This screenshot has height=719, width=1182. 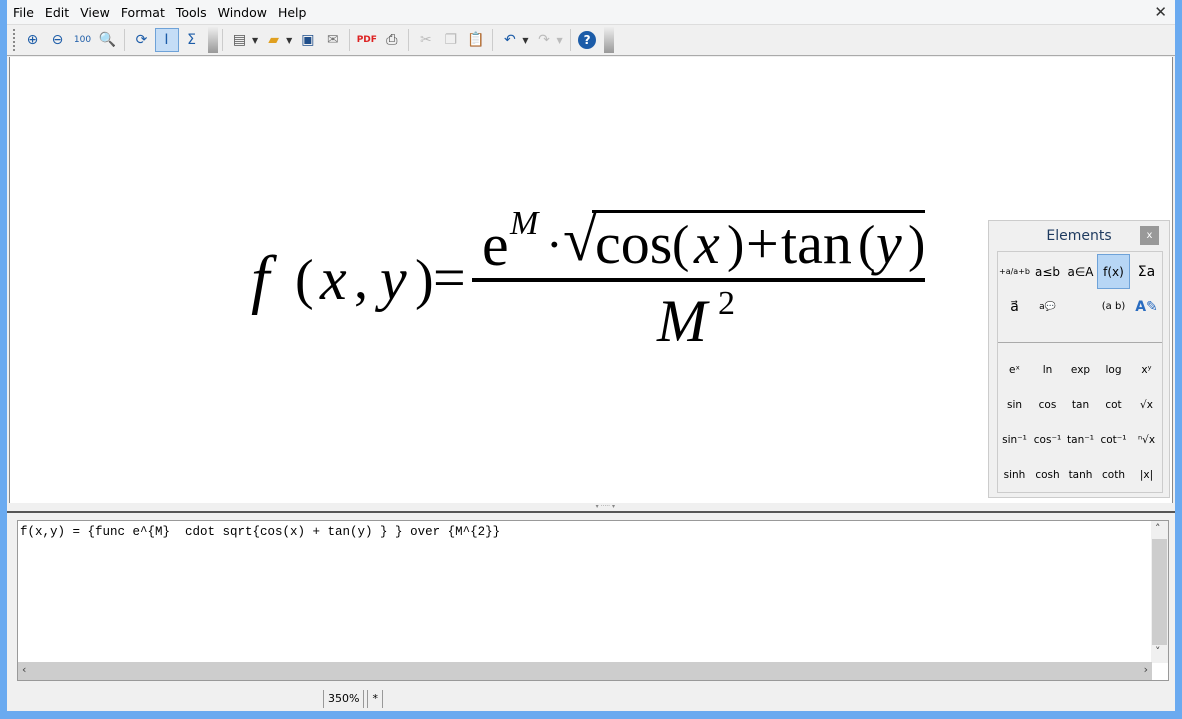 I want to click on menu-window: Window, so click(x=242, y=12).